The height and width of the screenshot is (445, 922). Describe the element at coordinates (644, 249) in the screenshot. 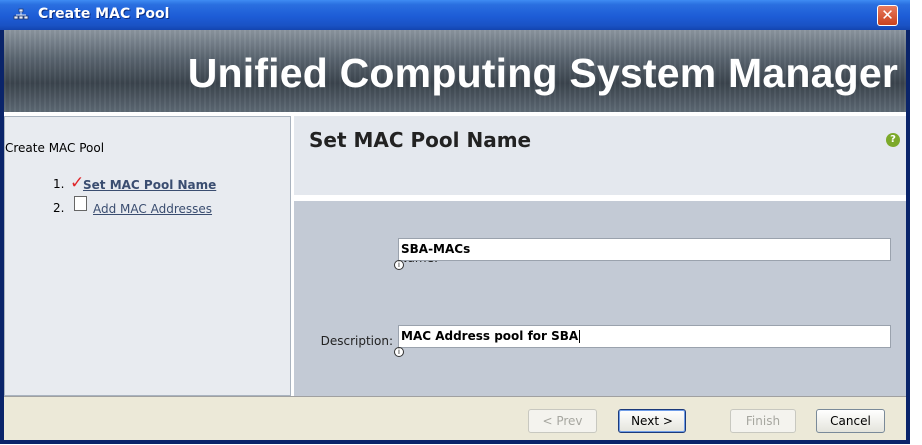

I see `name-input: SBA-MACs` at that location.